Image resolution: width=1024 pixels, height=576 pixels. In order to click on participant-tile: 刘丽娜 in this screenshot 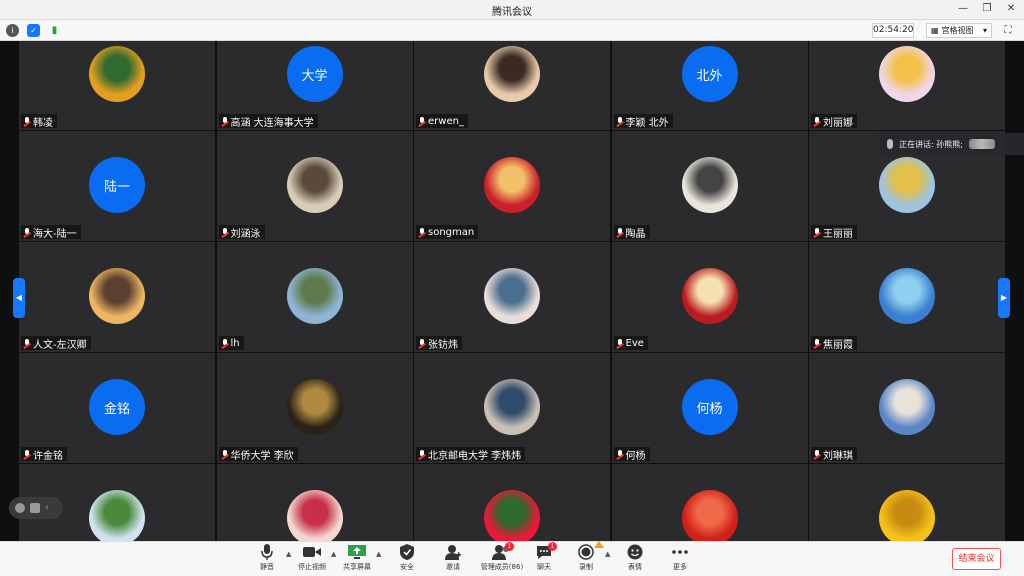, I will do `click(907, 85)`.